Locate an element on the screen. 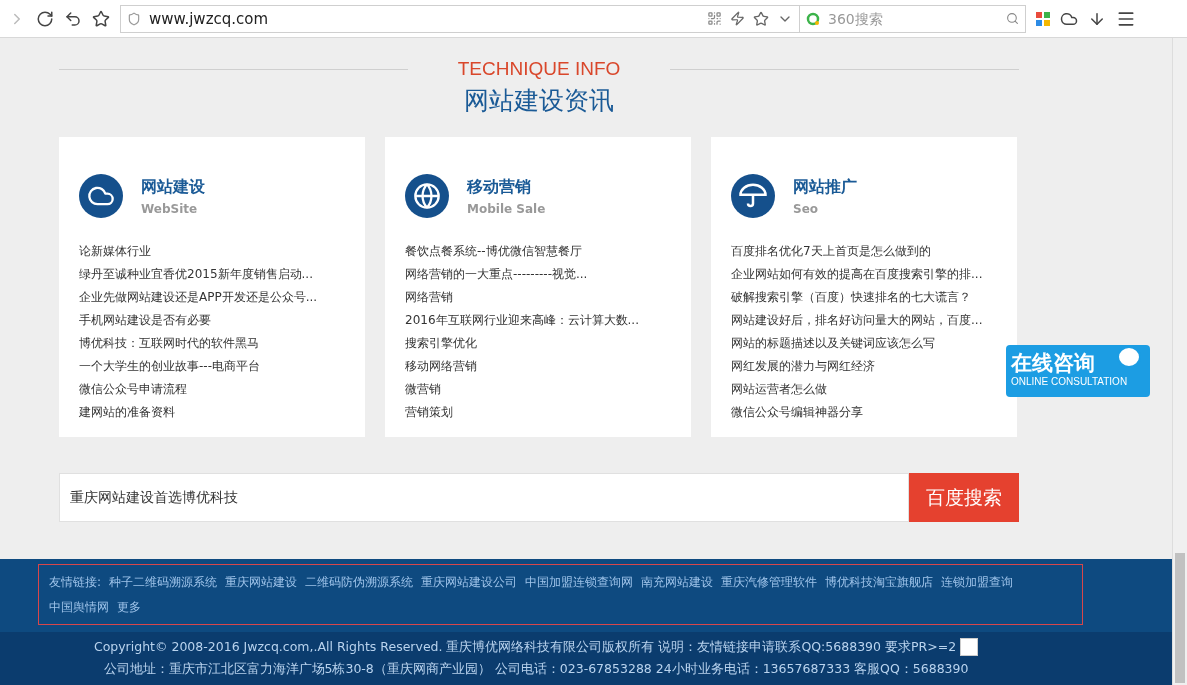  search-button: 百度搜索 is located at coordinates (964, 497).